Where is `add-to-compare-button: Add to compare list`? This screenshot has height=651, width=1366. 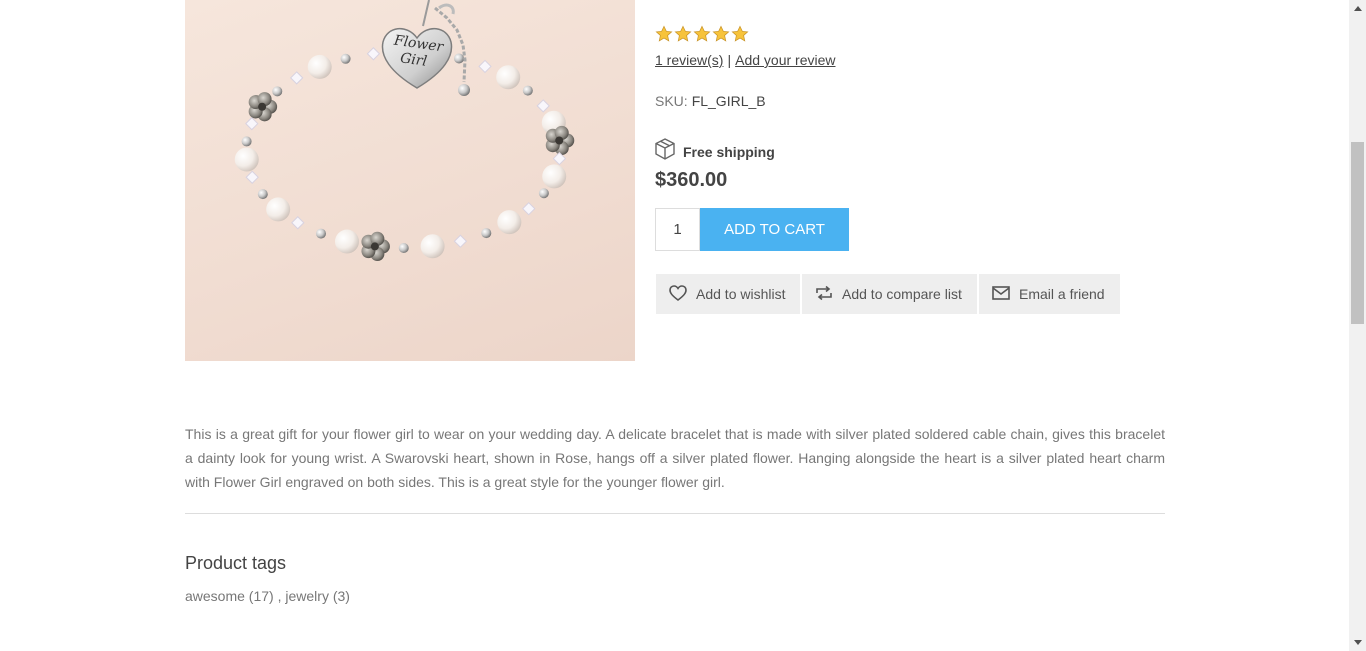
add-to-compare-button: Add to compare list is located at coordinates (889, 294).